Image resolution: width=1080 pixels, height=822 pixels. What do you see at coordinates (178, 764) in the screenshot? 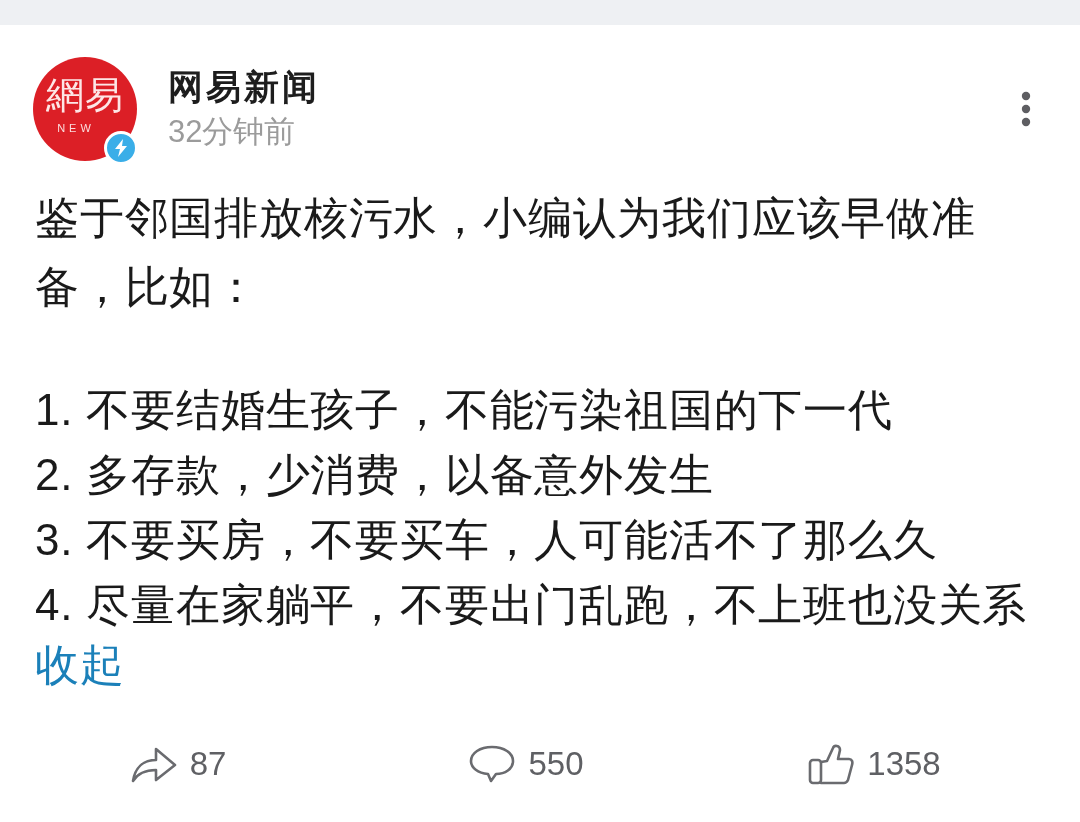
I see `share-button: 87` at bounding box center [178, 764].